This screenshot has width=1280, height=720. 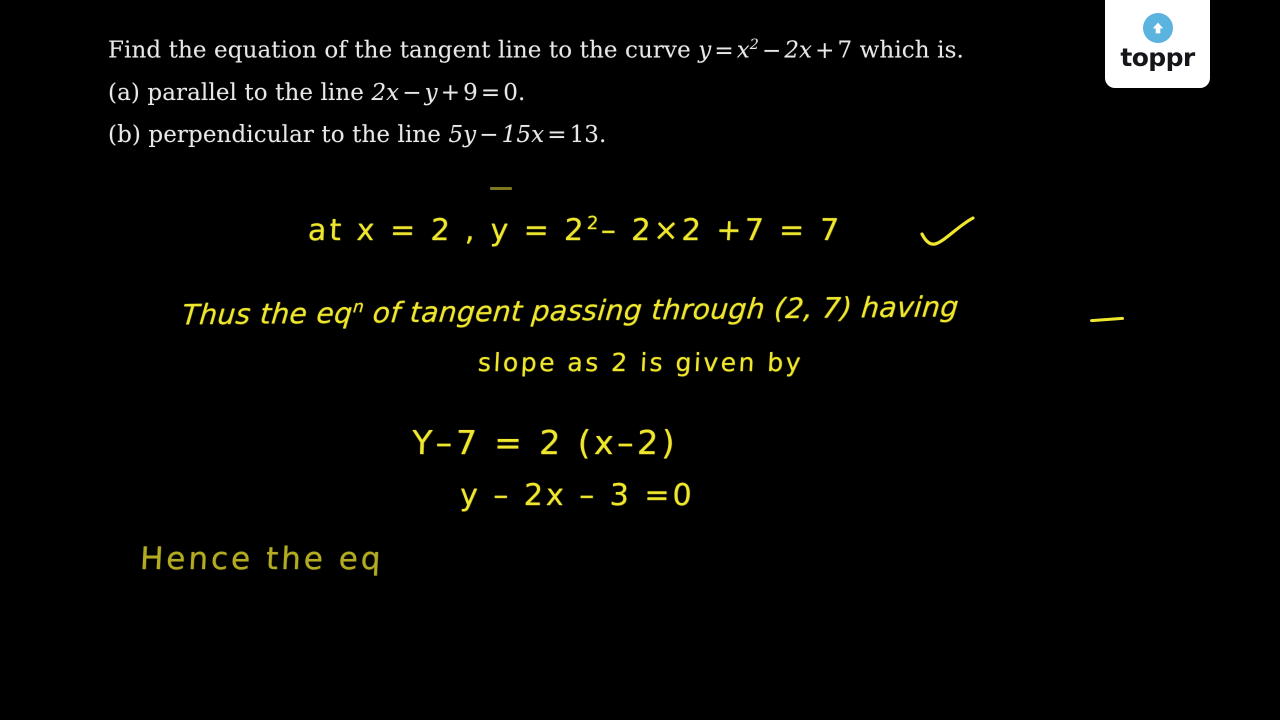 What do you see at coordinates (510, 92) in the screenshot?
I see `part-a-math-0: 0` at bounding box center [510, 92].